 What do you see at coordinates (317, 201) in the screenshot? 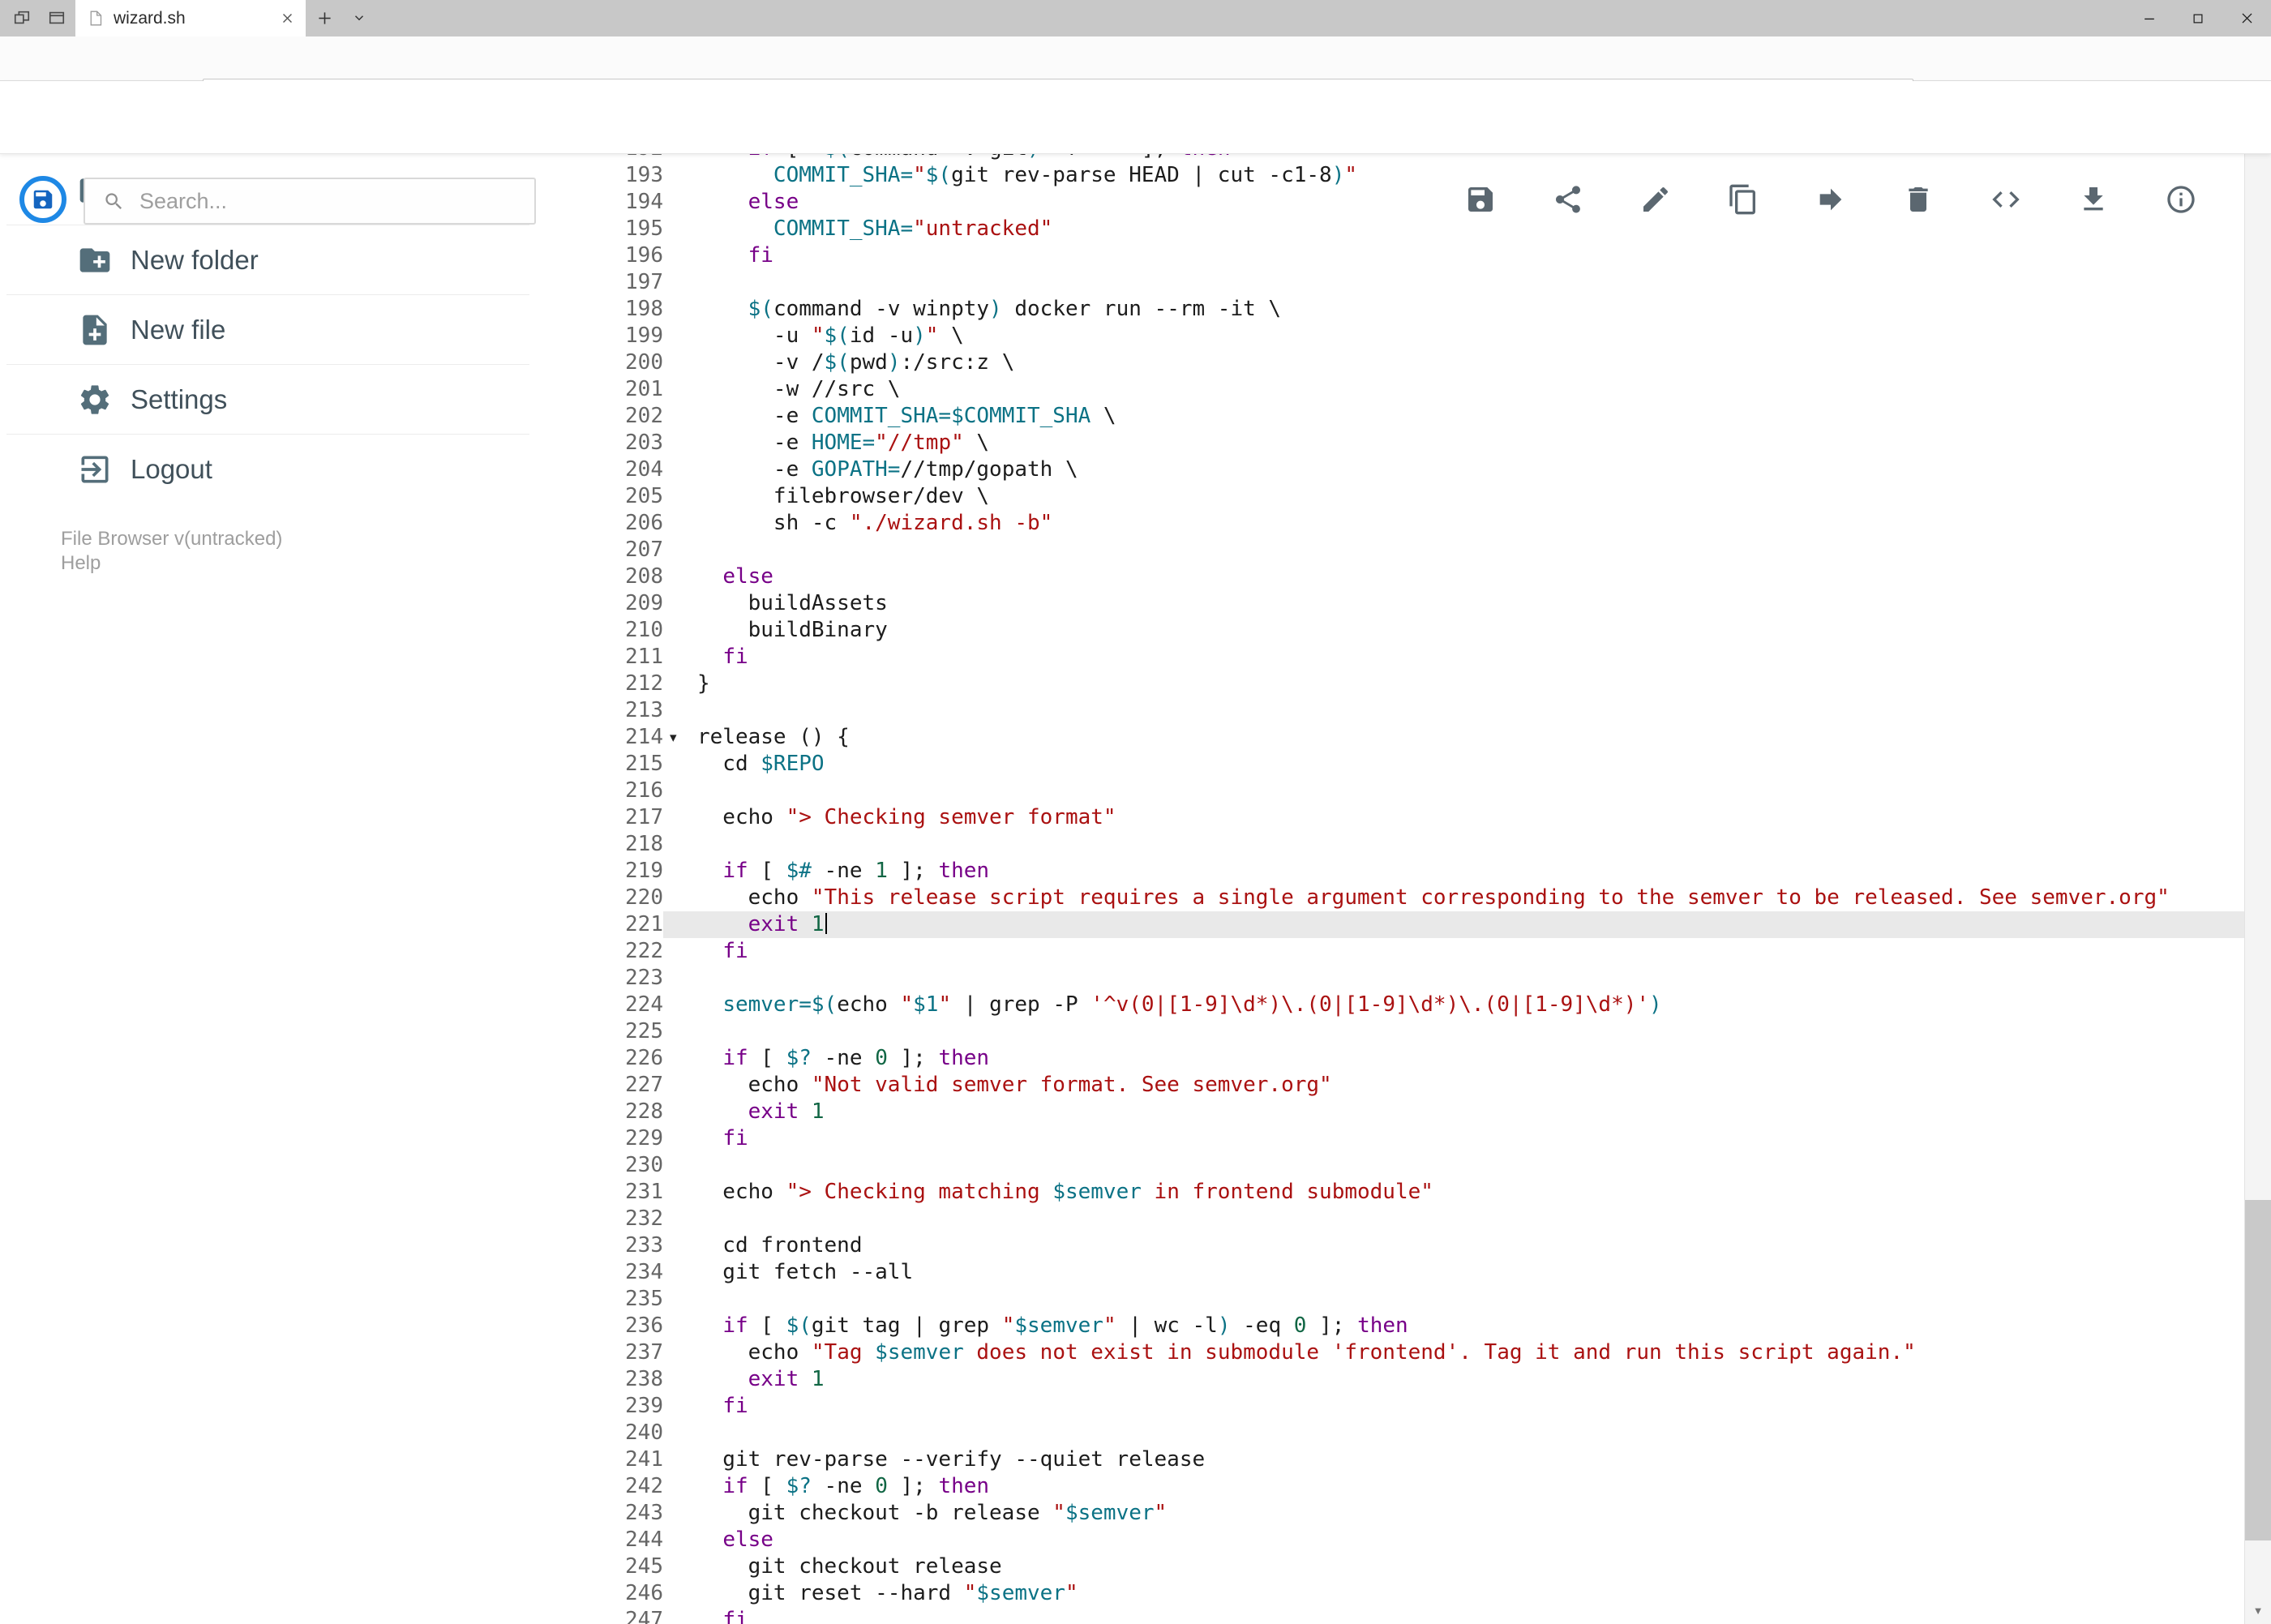
I see `search-input` at bounding box center [317, 201].